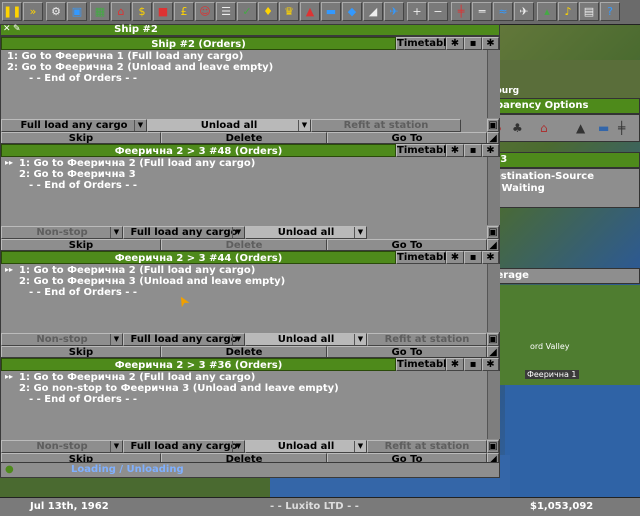 This screenshot has width=640, height=516. Describe the element at coordinates (482, 11) in the screenshot. I see `build-road-icon: ═` at that location.